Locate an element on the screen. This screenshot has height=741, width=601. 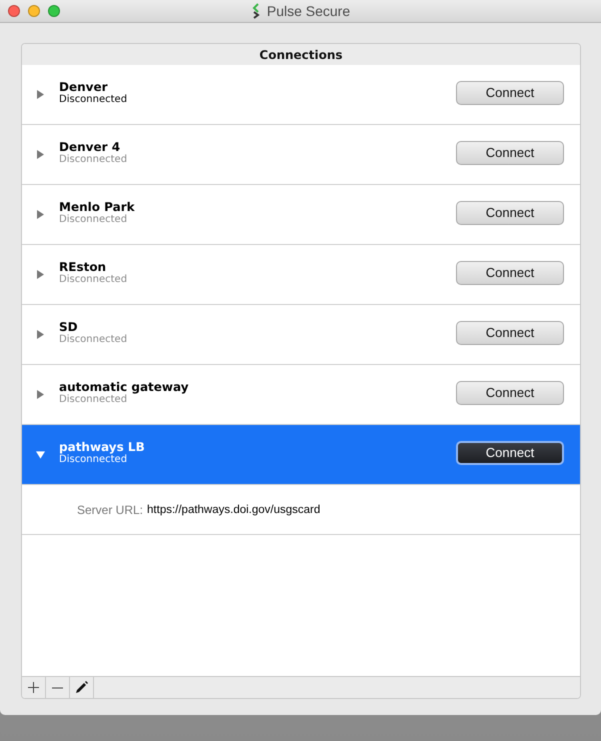
connection-name: pathways LB is located at coordinates (102, 447).